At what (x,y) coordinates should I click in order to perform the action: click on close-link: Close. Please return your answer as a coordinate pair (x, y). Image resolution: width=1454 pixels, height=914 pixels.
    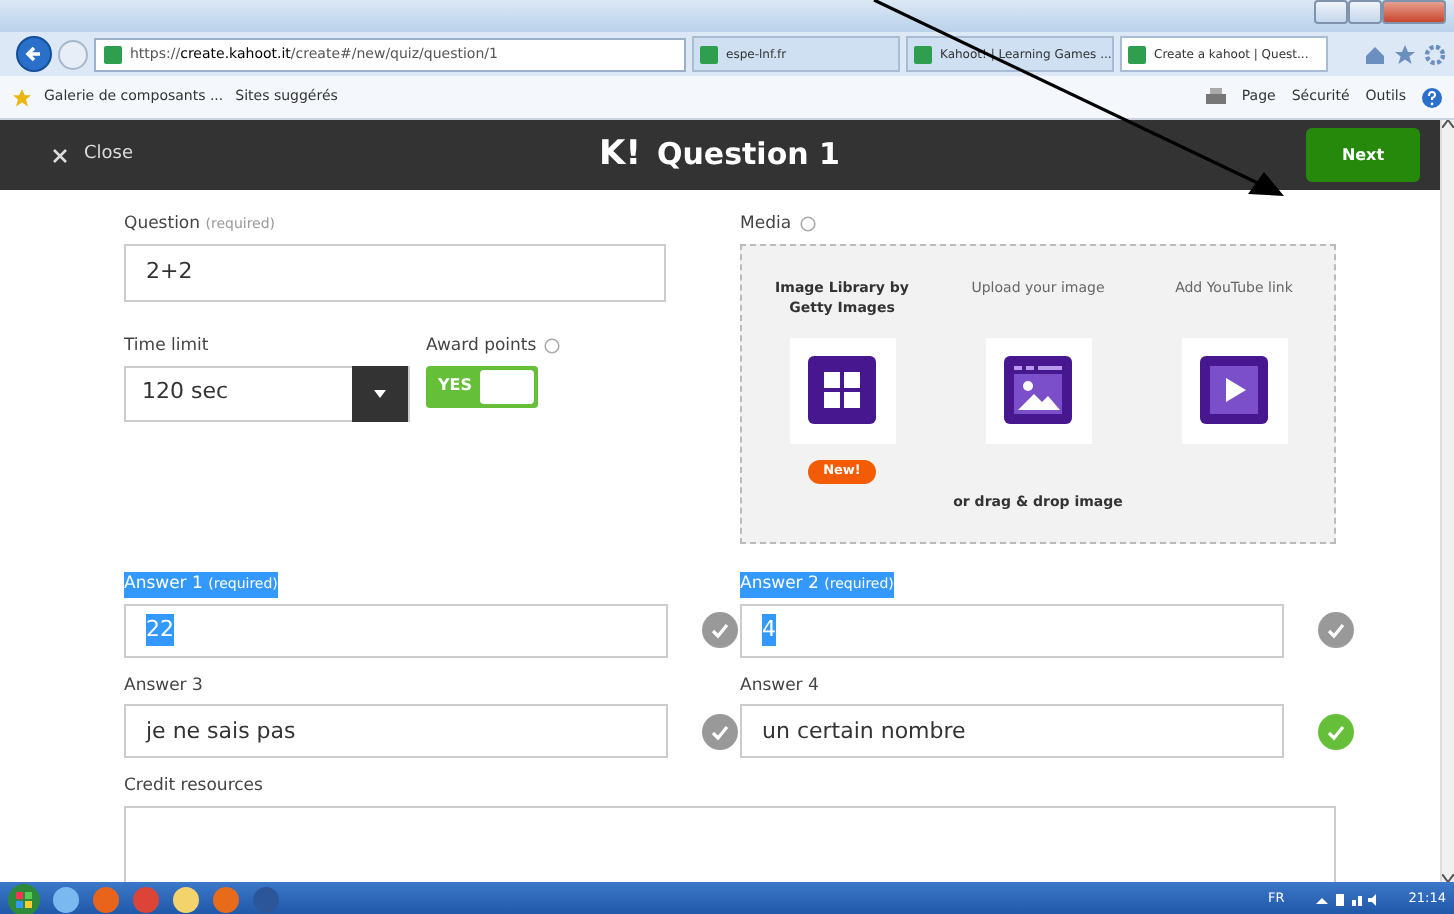
    Looking at the image, I should click on (93, 155).